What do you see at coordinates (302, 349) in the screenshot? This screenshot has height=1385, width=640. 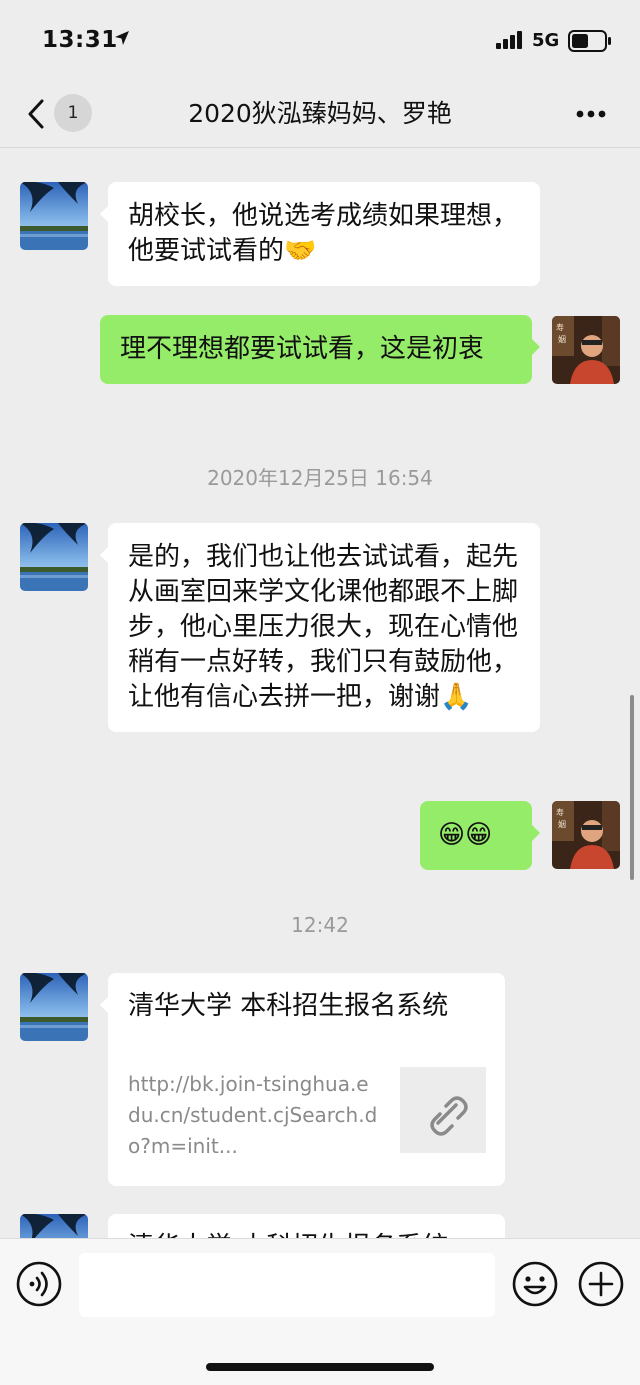 I see `message-text: 理不理想都要试试看，这是初衷` at bounding box center [302, 349].